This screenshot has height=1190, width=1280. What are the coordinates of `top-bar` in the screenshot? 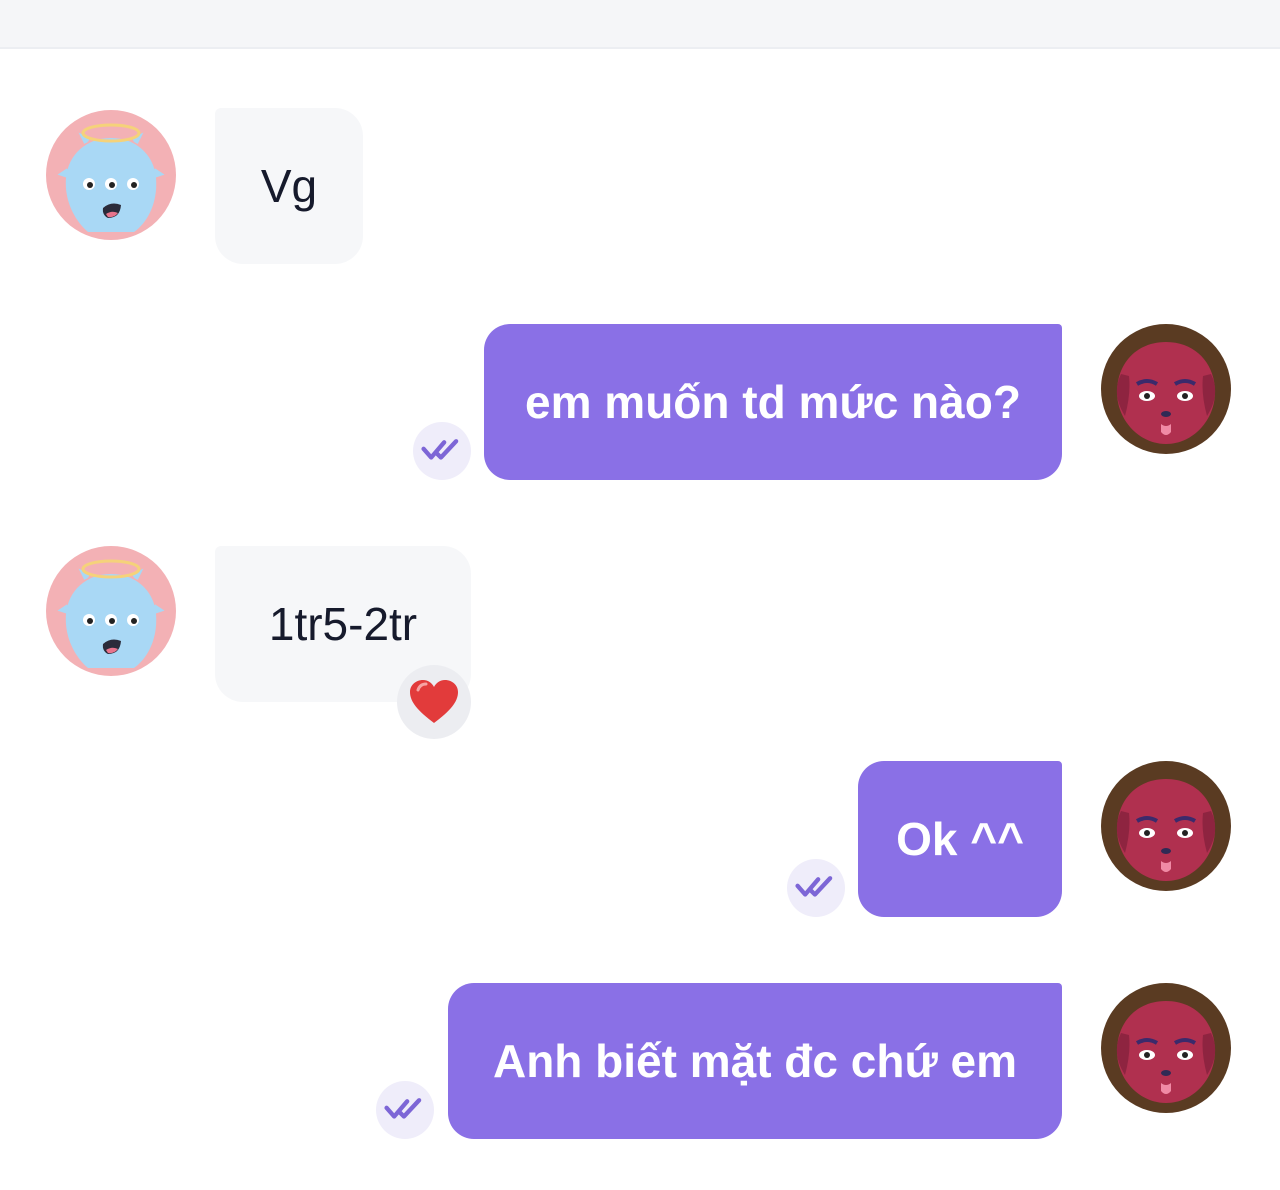 It's located at (640, 24).